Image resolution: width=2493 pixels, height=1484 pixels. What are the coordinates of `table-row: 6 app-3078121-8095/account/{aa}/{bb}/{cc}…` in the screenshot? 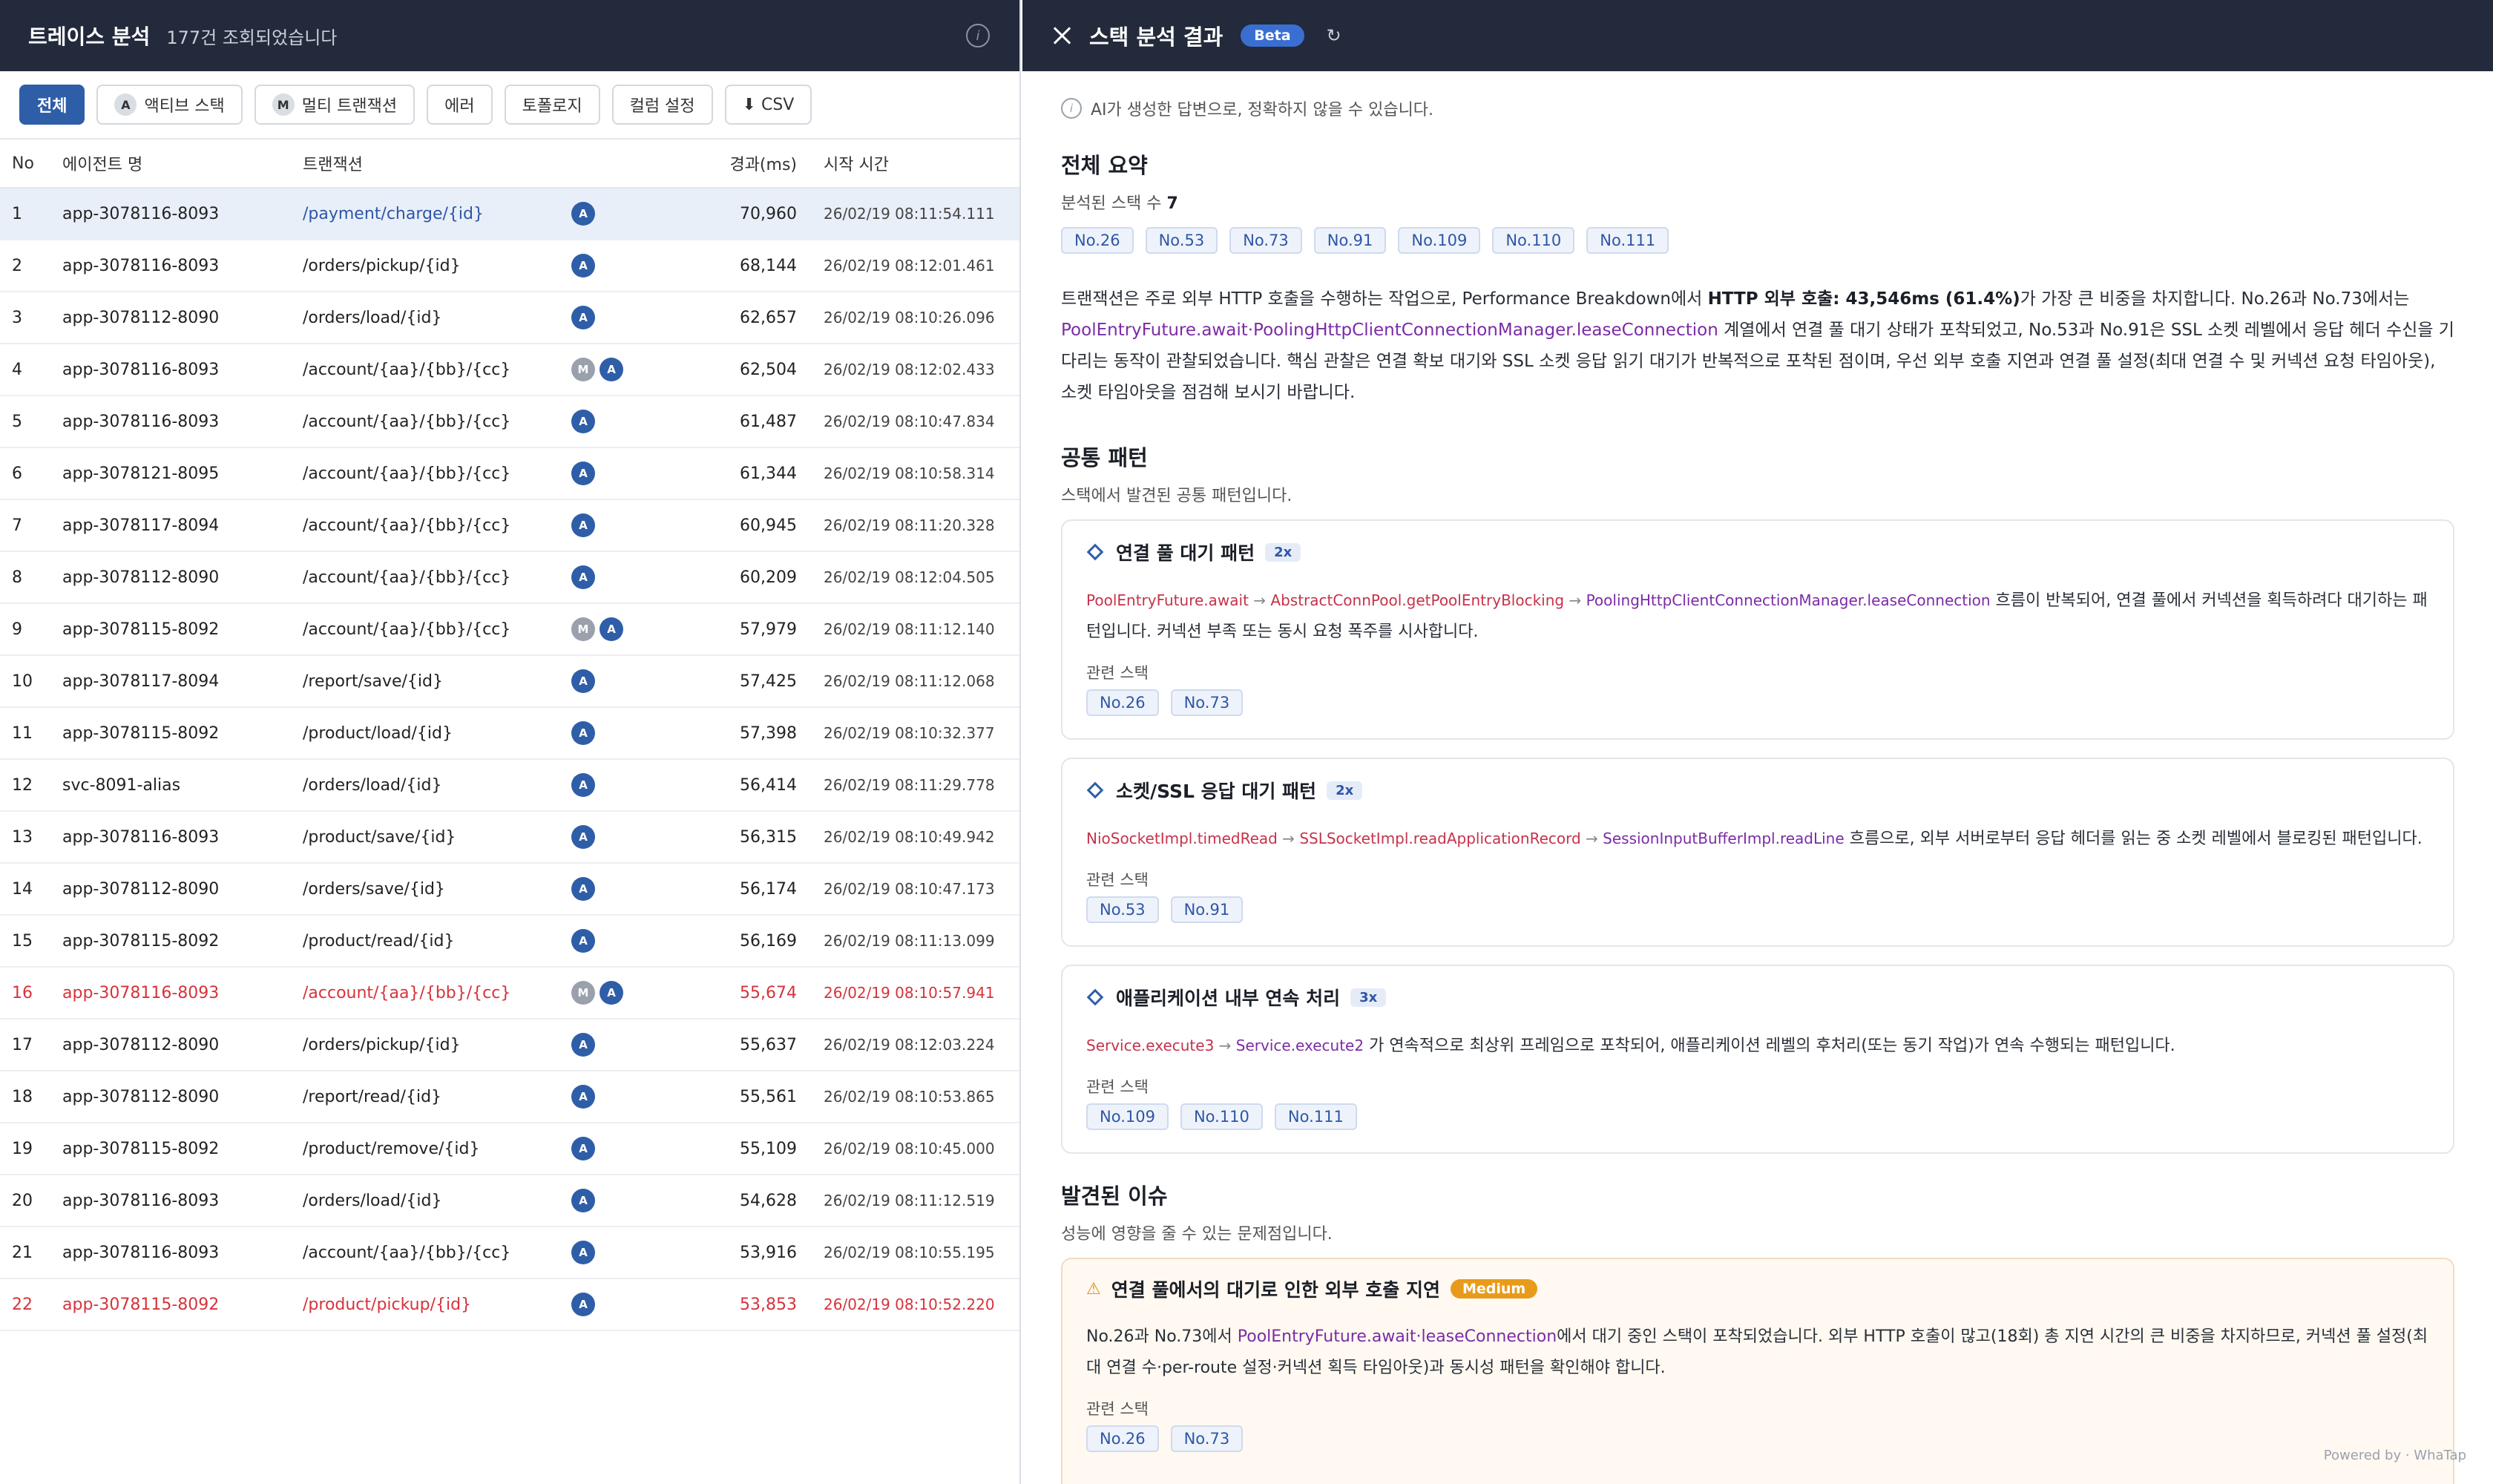 It's located at (509, 474).